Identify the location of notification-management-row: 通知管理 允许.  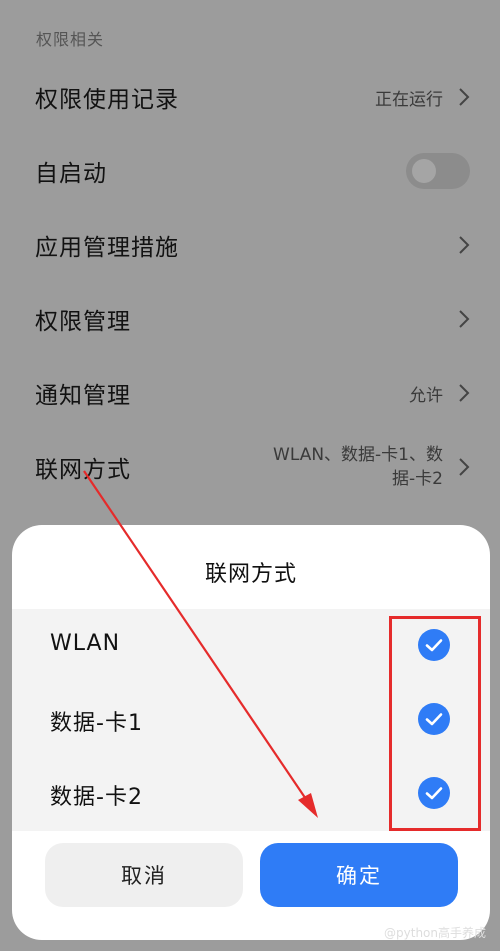
(250, 393).